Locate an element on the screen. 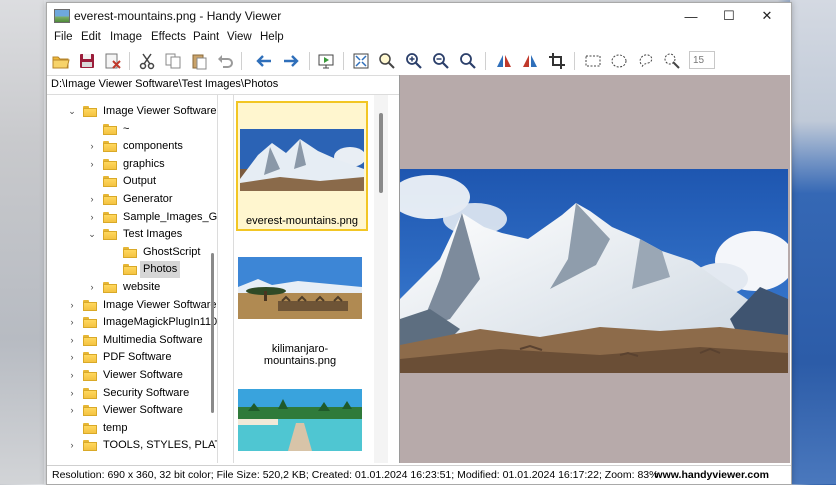 This screenshot has width=836, height=485. menu-help: Help is located at coordinates (272, 37).